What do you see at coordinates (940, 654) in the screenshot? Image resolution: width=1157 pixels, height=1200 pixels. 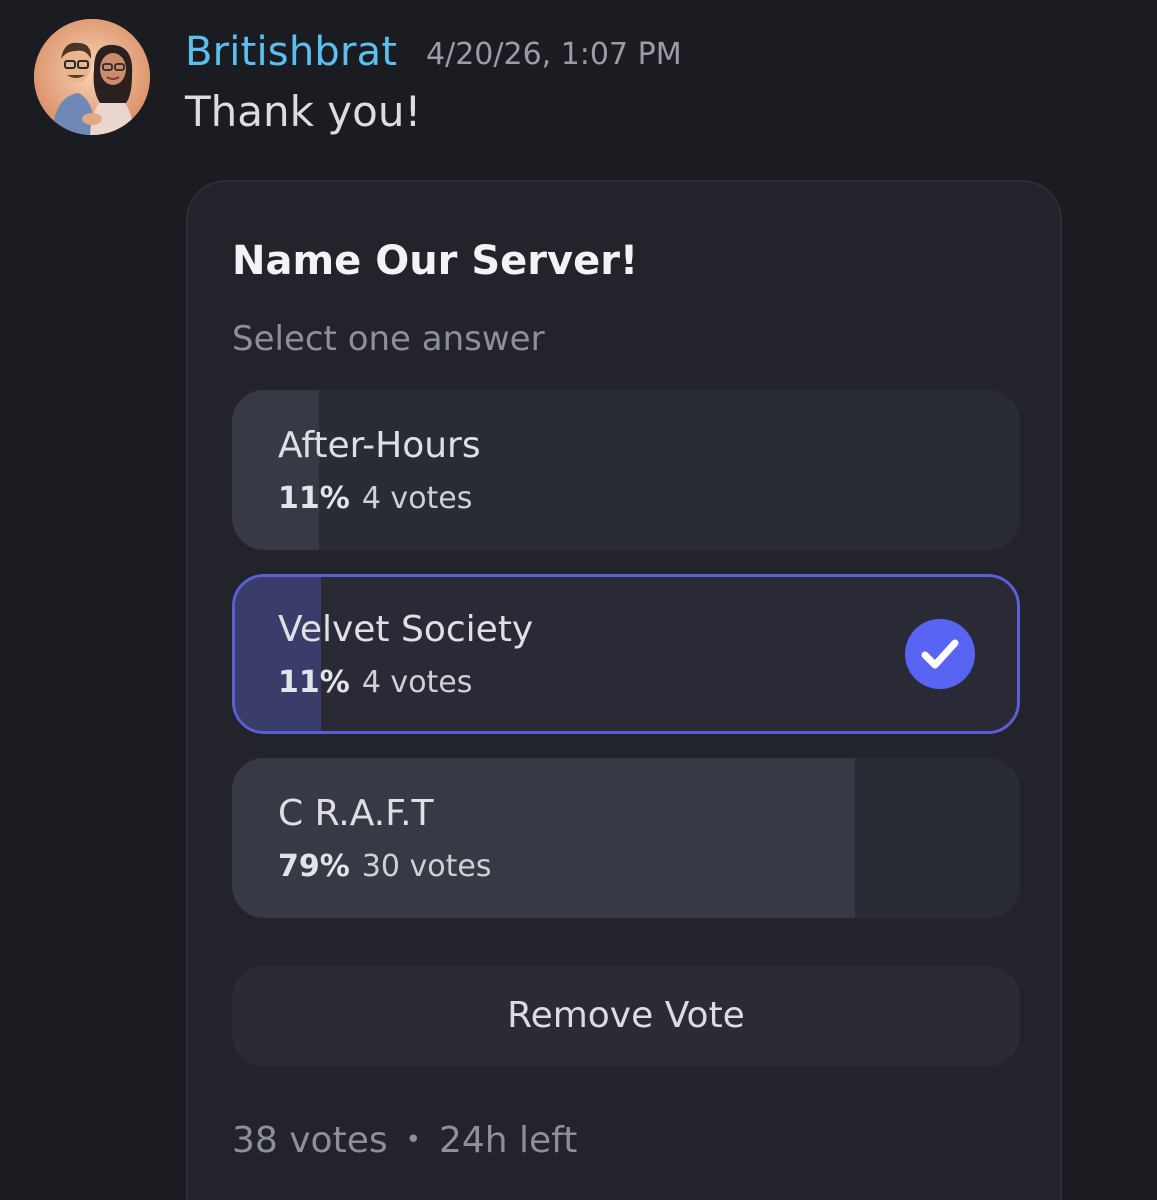 I see `checkmark-circle-icon` at bounding box center [940, 654].